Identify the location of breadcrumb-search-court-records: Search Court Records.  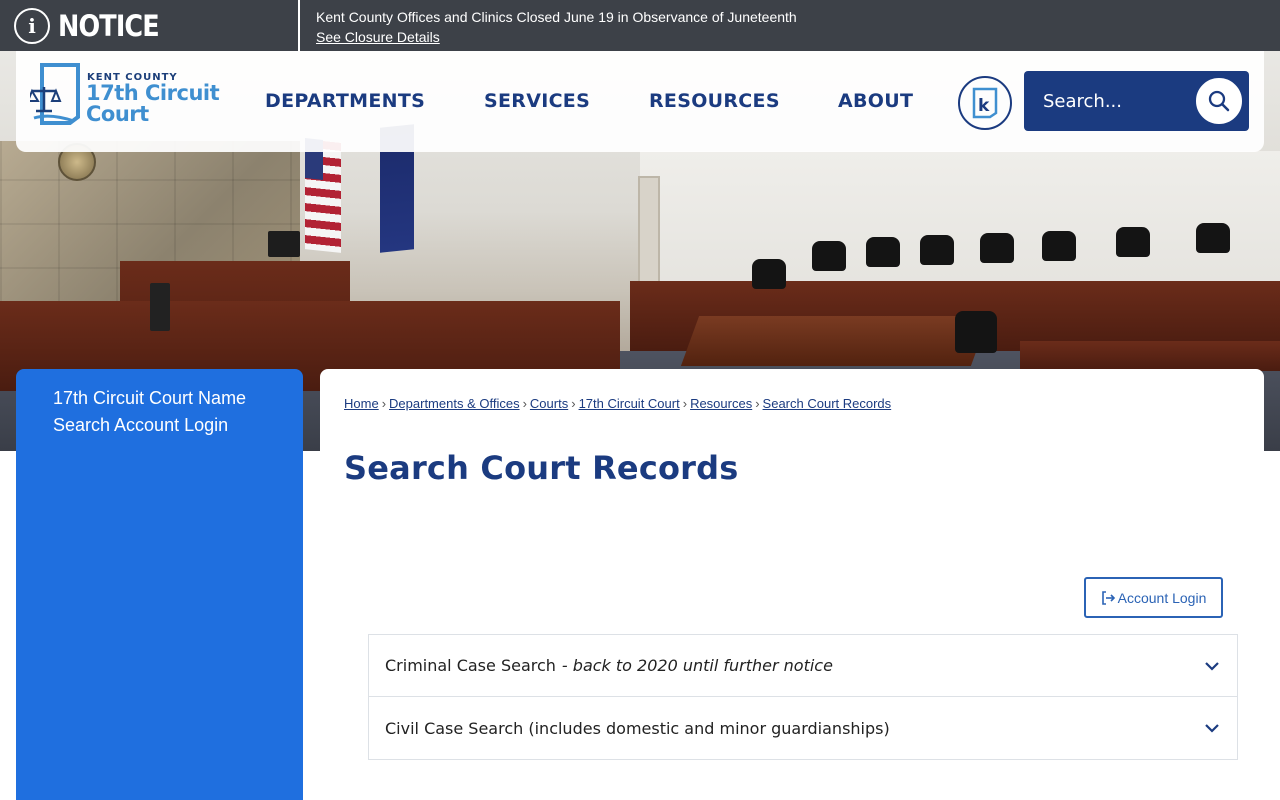
(827, 403).